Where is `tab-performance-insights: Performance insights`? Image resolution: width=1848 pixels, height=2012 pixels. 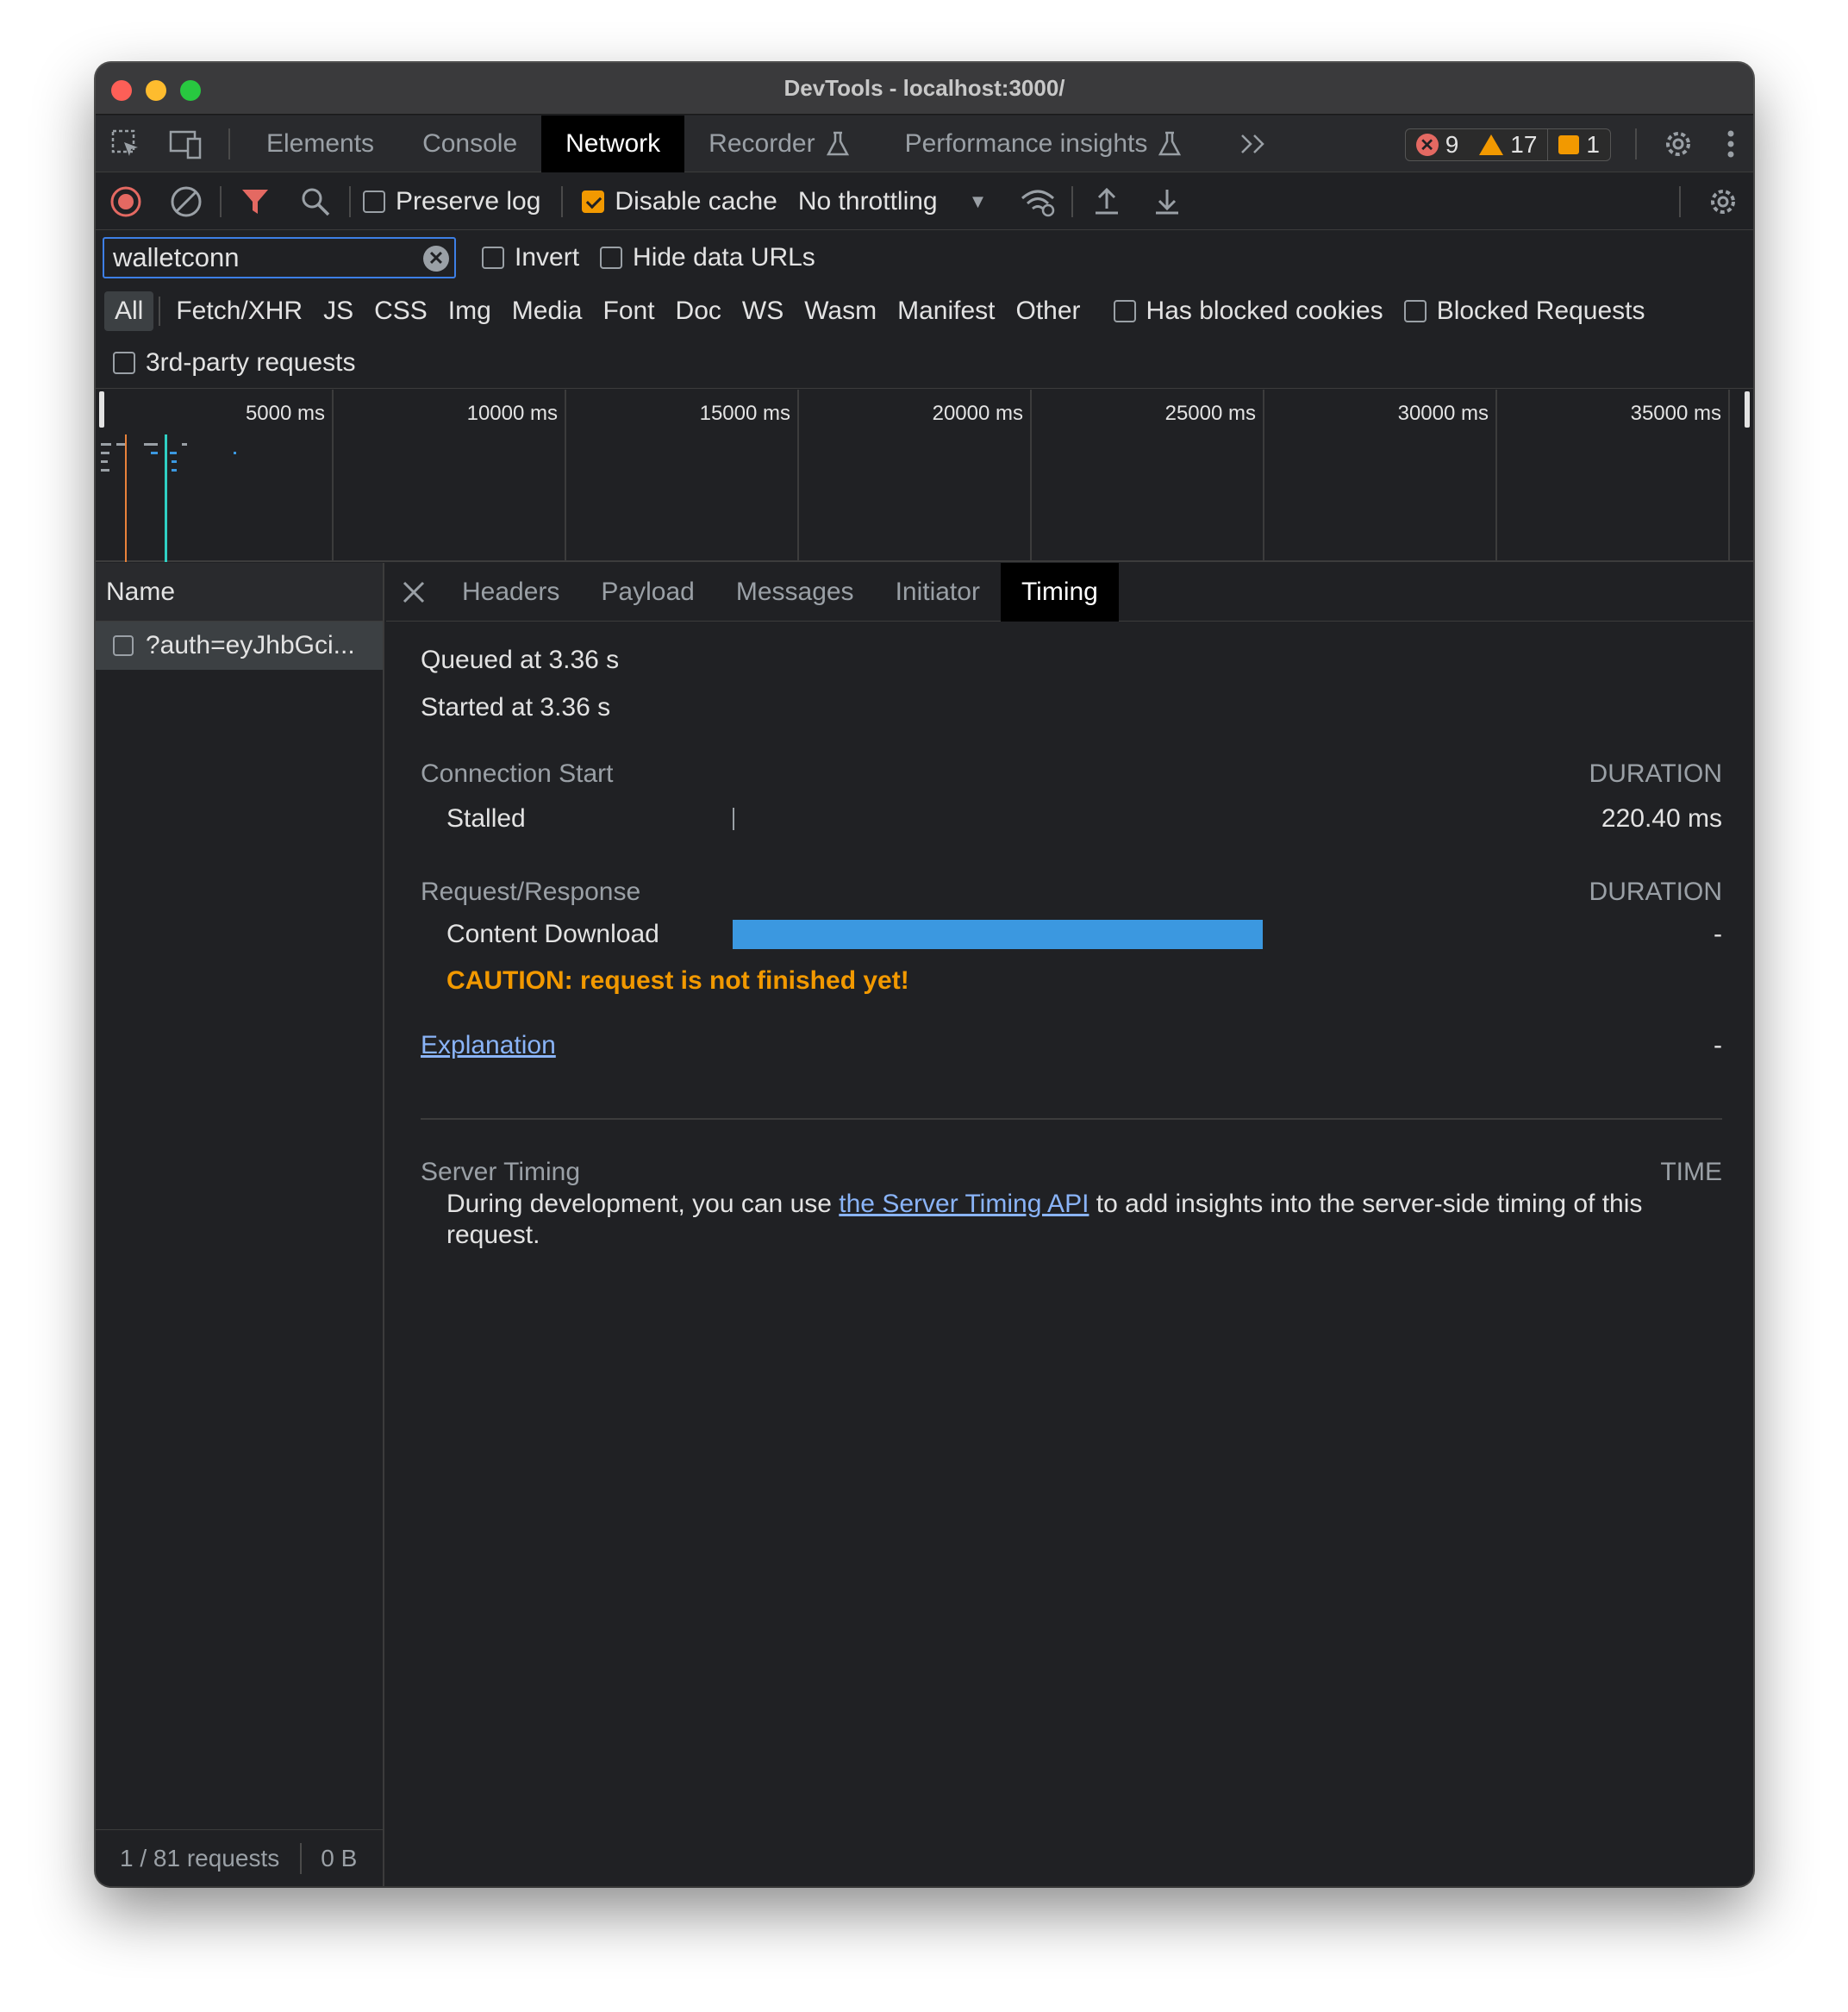 tab-performance-insights: Performance insights is located at coordinates (1044, 144).